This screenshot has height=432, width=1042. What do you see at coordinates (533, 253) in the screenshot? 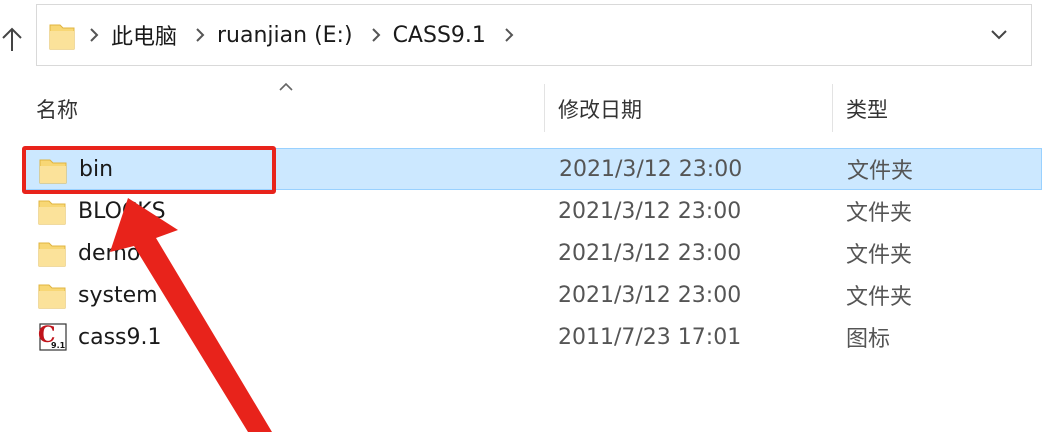
I see `file-row-demo: demo 2021/3/12 23:00 文件夹` at bounding box center [533, 253].